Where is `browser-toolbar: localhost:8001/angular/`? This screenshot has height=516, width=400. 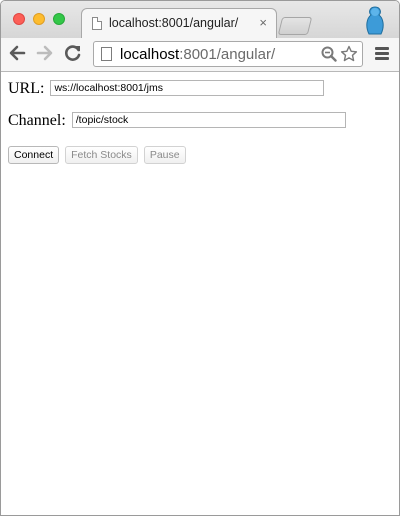
browser-toolbar: localhost:8001/angular/ is located at coordinates (200, 55).